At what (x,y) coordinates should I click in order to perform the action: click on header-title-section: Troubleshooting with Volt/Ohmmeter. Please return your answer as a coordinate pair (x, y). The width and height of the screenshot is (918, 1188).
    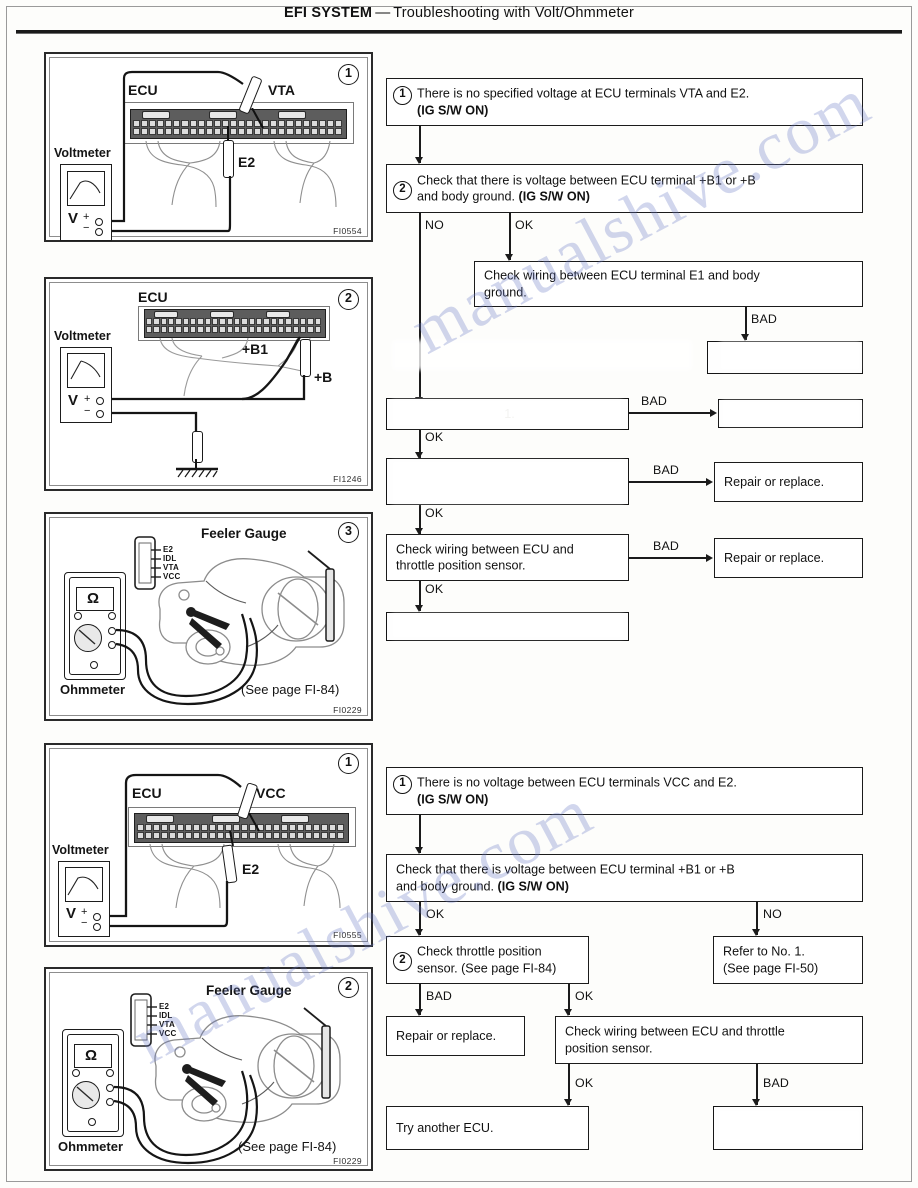
    Looking at the image, I should click on (513, 13).